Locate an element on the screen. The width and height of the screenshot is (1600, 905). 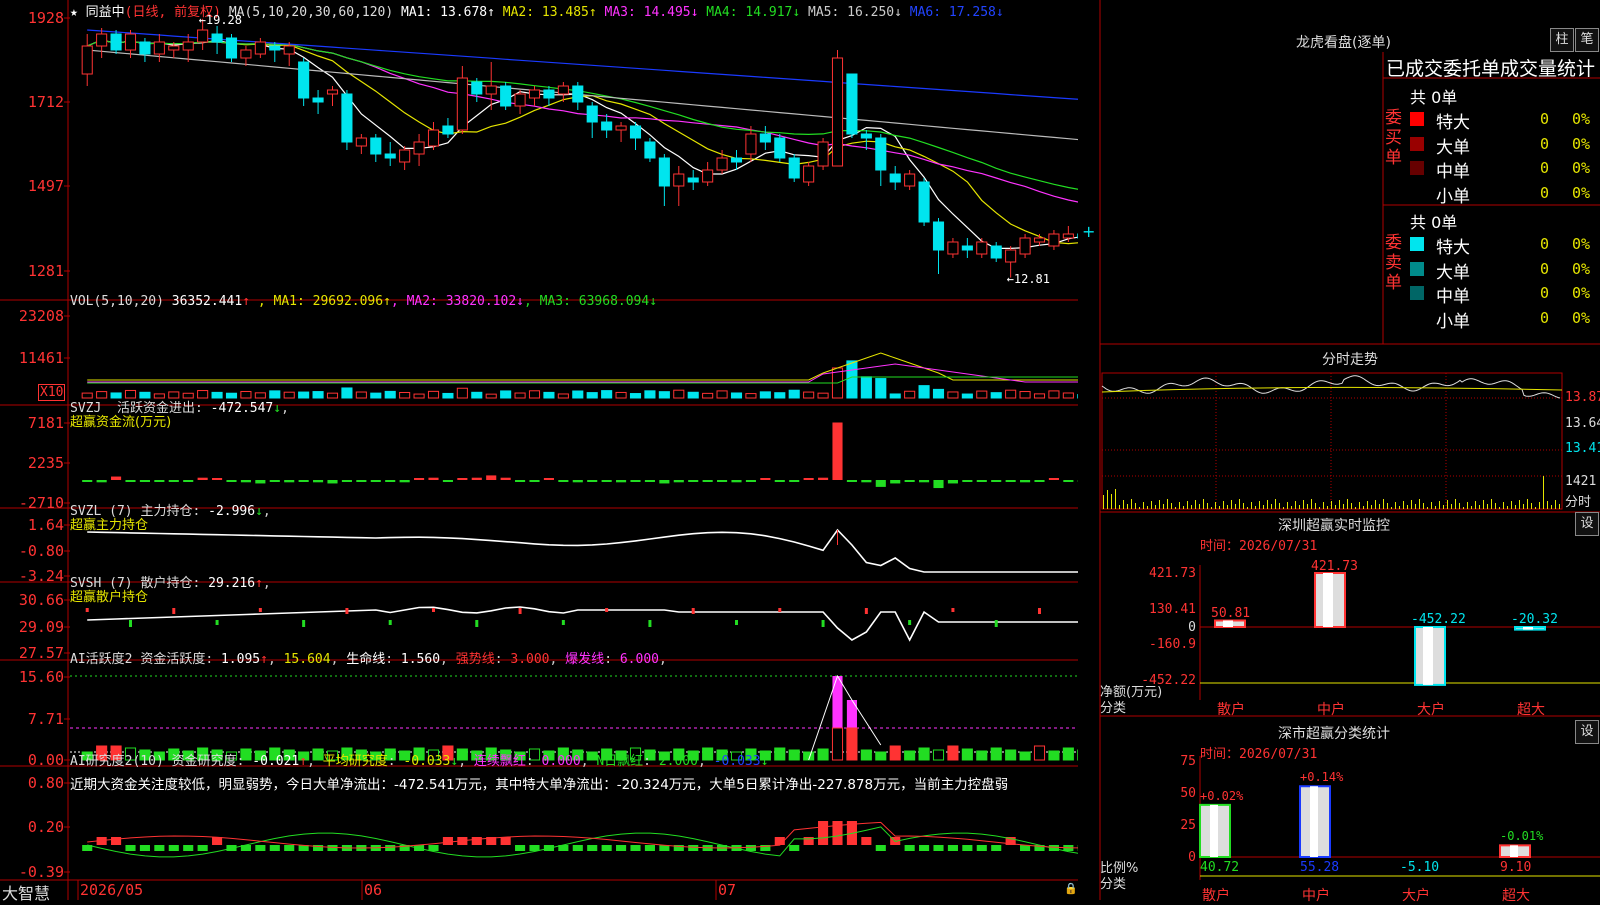
svsh-tick: 27.57 is located at coordinates (32, 653).